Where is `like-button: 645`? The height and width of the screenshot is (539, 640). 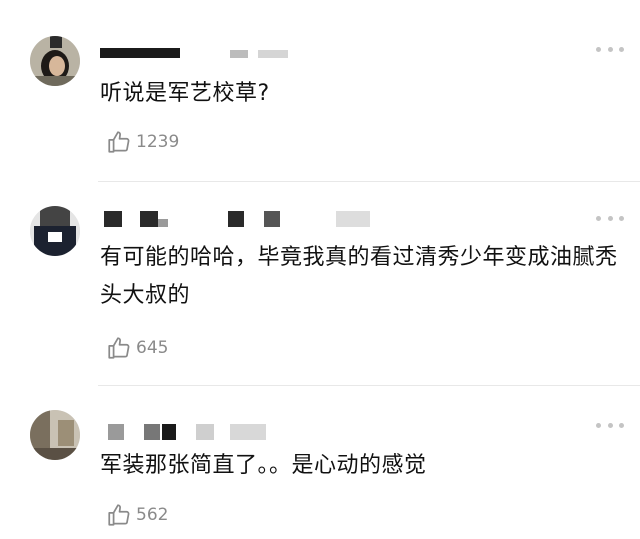 like-button: 645 is located at coordinates (137, 348).